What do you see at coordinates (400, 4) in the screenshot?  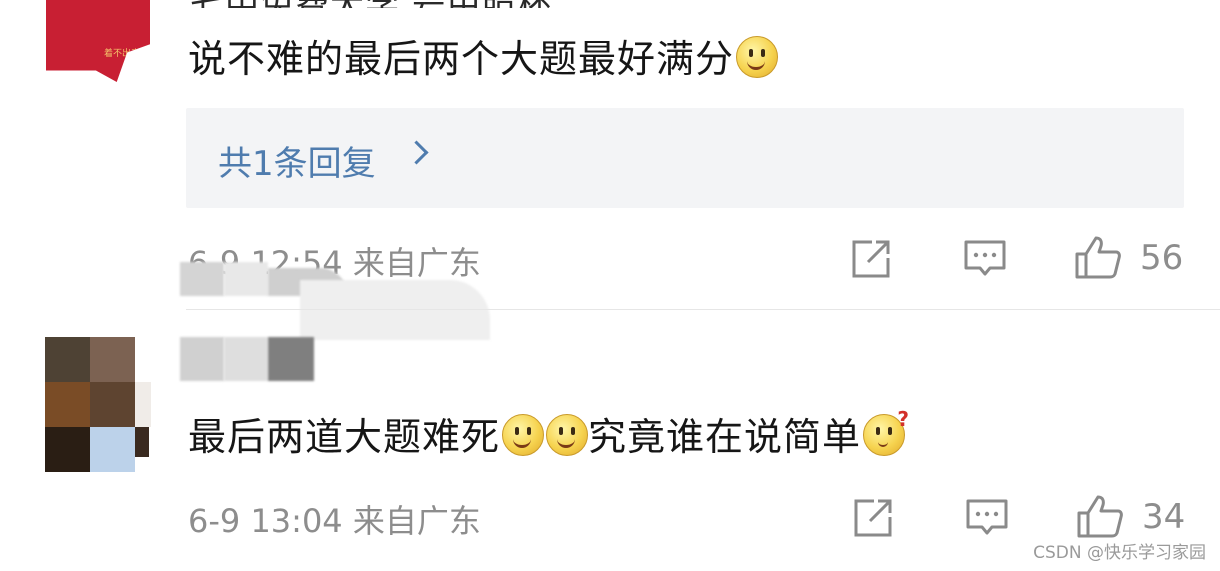 I see `previous-username-cut: 七中免费大学 号由照杯` at bounding box center [400, 4].